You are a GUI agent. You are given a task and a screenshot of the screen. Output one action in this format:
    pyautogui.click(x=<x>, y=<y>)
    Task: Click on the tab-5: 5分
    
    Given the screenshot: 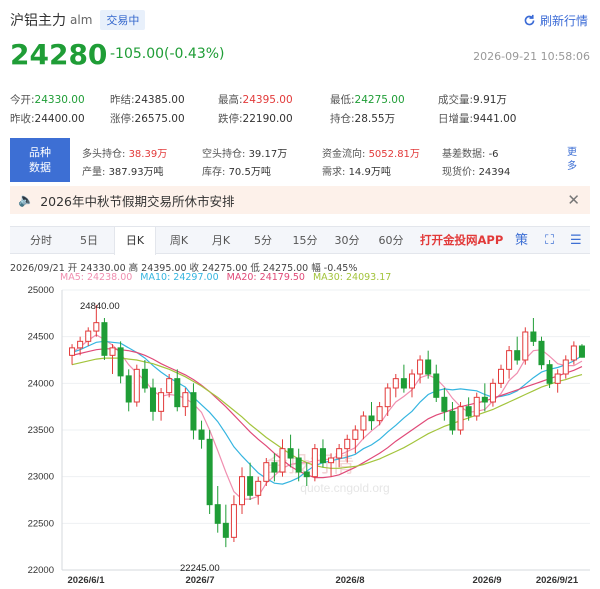 What is the action you would take?
    pyautogui.click(x=263, y=240)
    